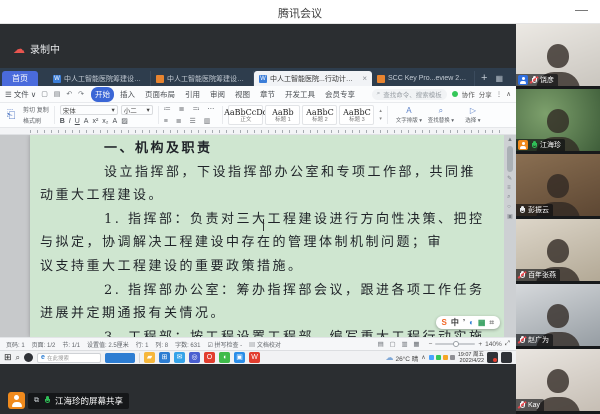 This screenshot has height=414, width=600. I want to click on format-painter-button: 格式刷, so click(36, 120).